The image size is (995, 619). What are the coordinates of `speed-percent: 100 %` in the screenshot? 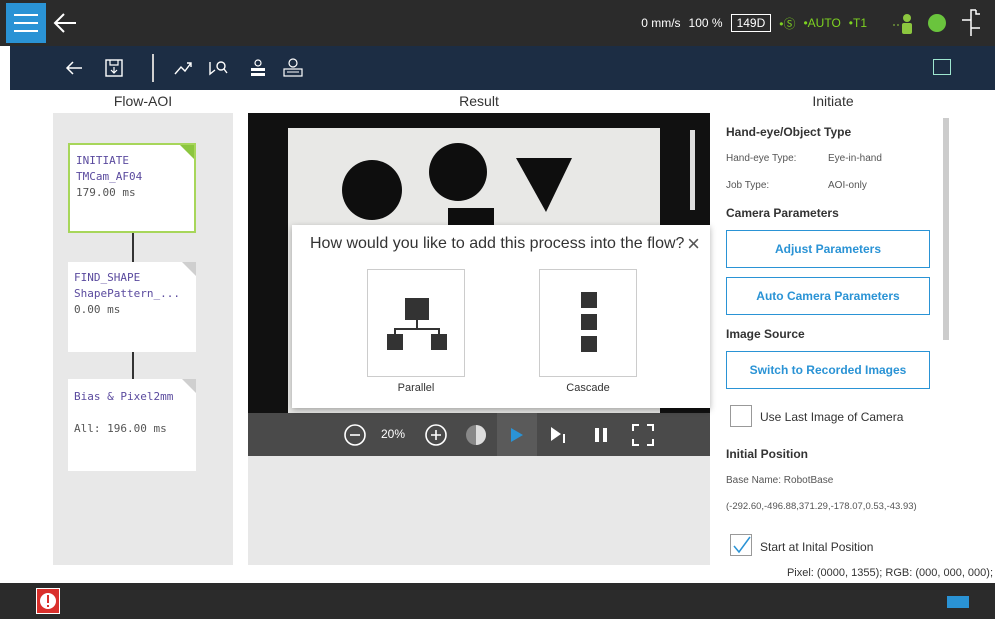 It's located at (705, 23).